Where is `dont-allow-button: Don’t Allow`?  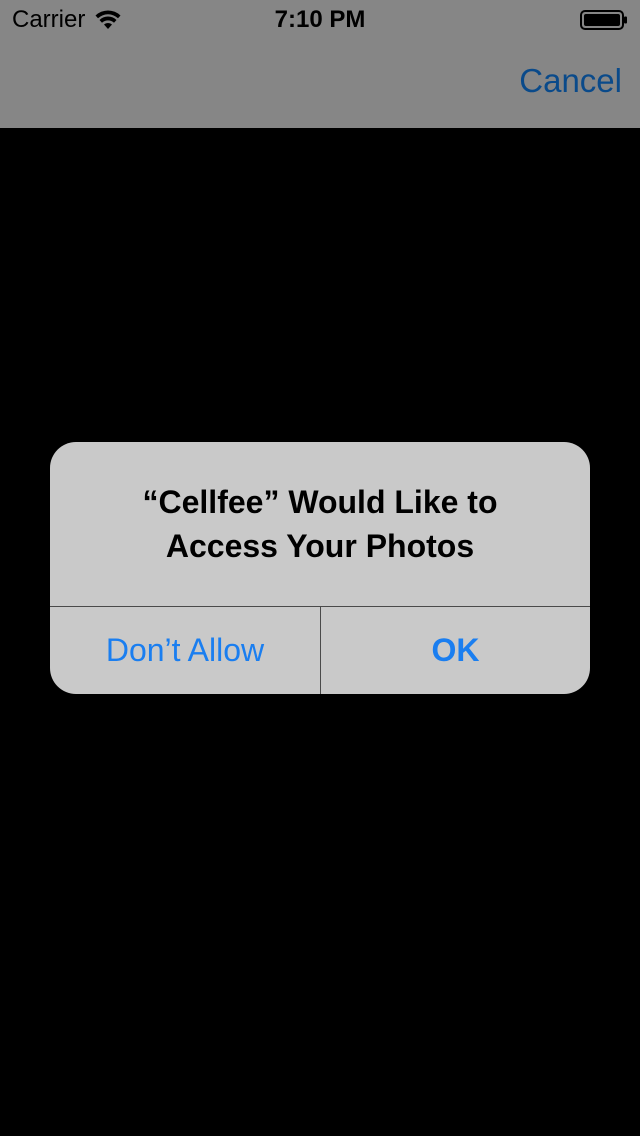 dont-allow-button: Don’t Allow is located at coordinates (185, 650).